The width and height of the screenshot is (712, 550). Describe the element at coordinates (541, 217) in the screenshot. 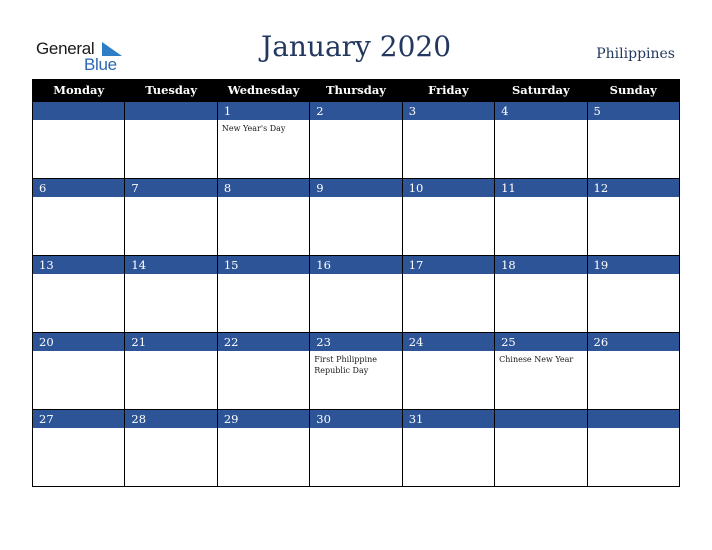

I see `day-cell: 11` at that location.